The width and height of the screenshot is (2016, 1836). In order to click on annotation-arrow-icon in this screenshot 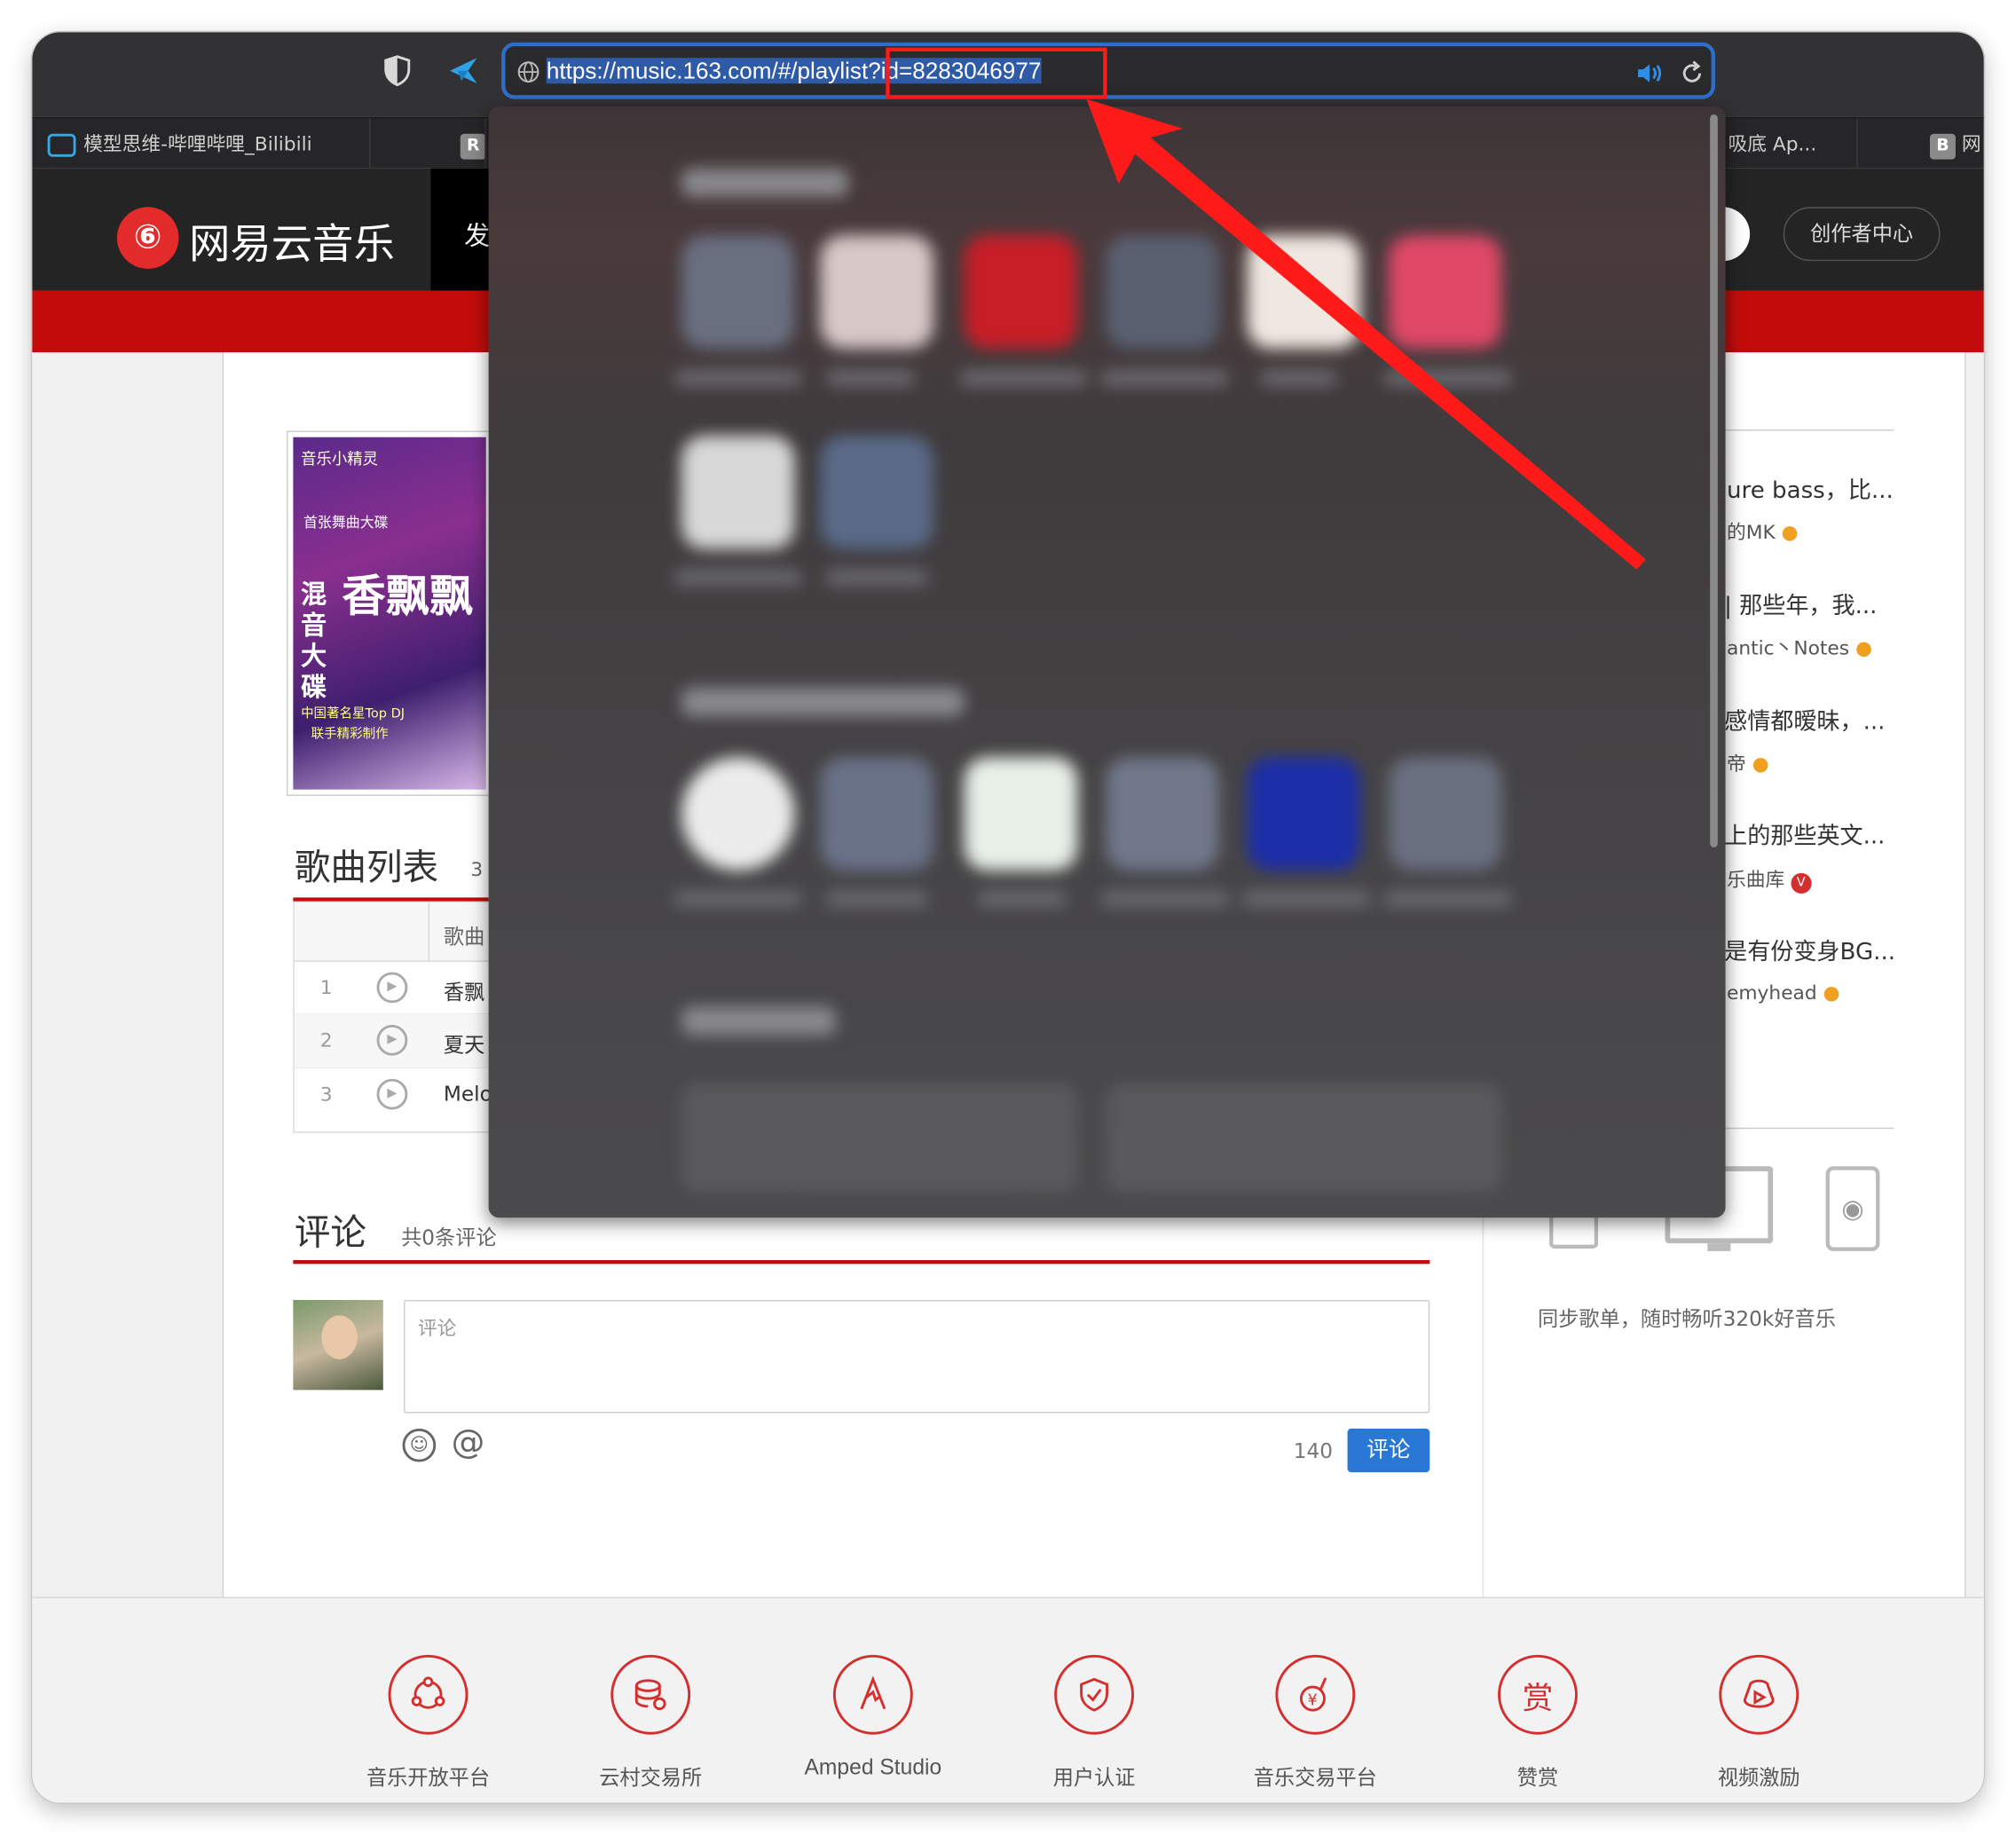, I will do `click(1366, 334)`.